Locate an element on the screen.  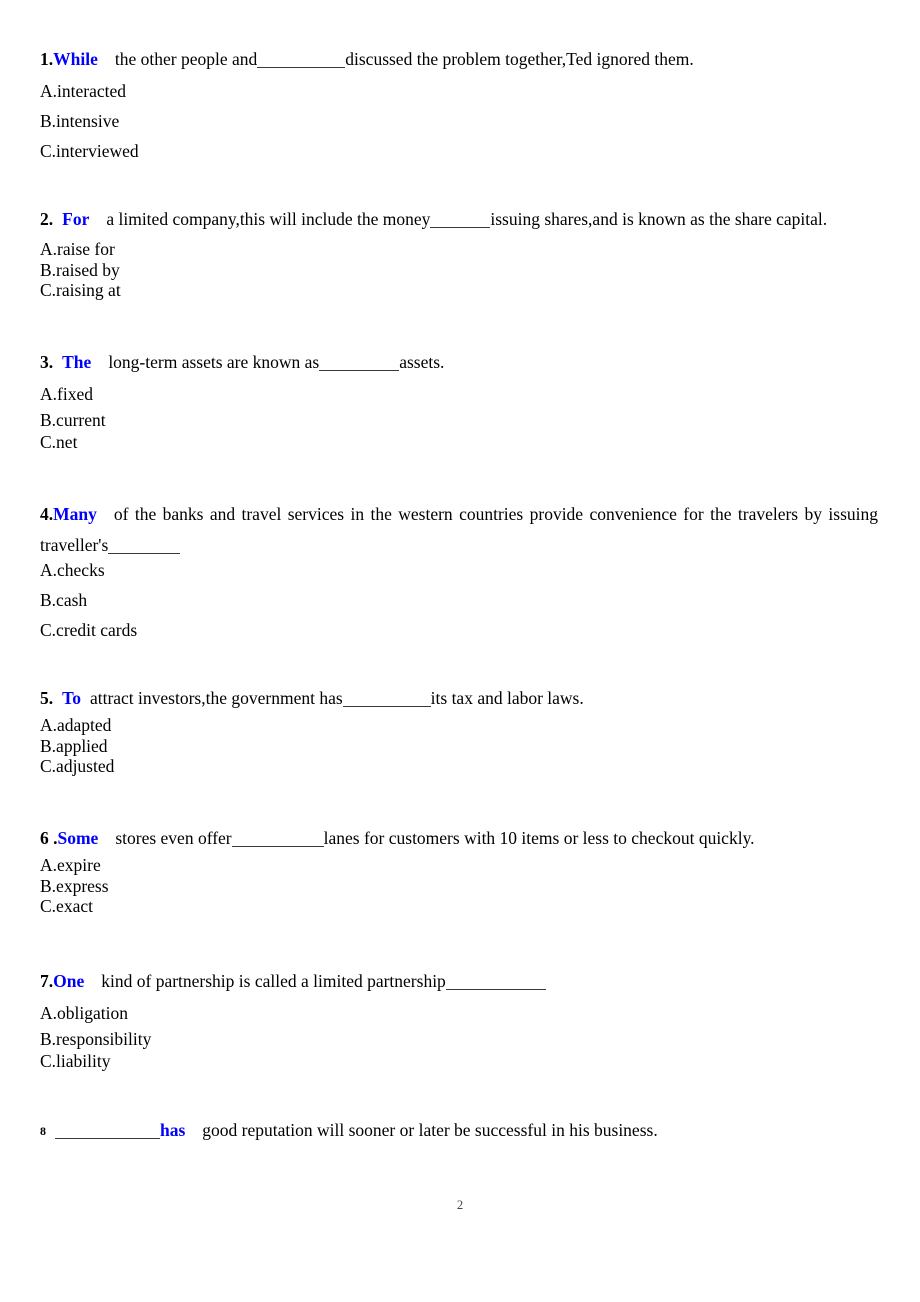
option-c: C.adjusted is located at coordinates (77, 766).